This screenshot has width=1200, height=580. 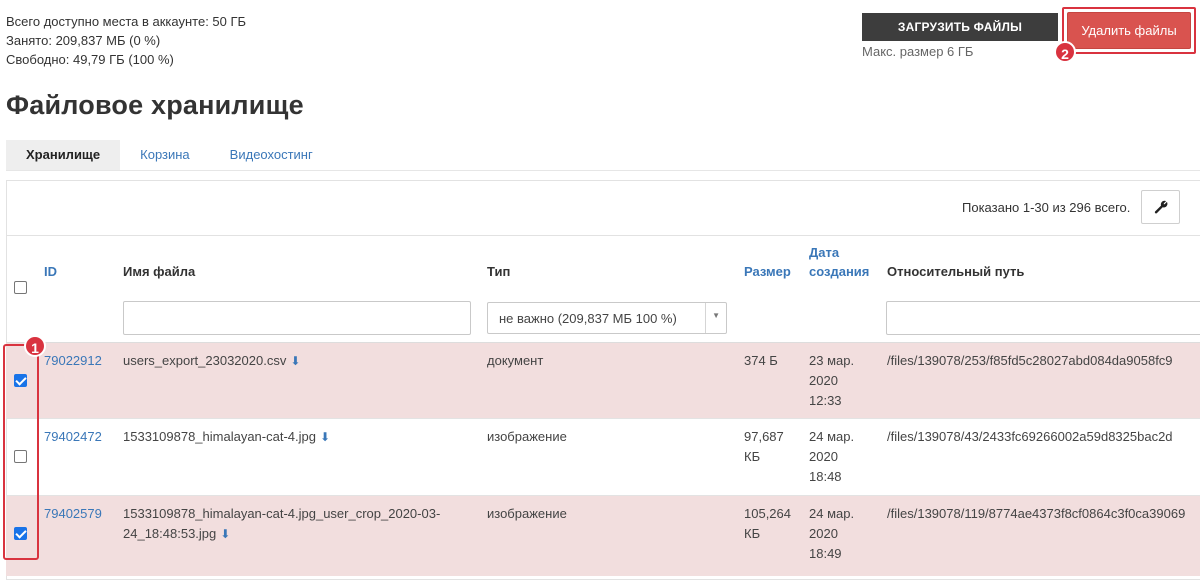 I want to click on file-id-link: 79022912, so click(x=73, y=361).